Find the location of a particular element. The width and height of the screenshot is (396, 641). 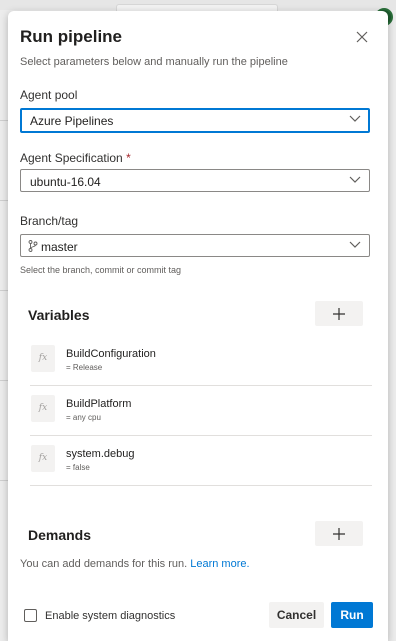

variable-name: BuildConfiguration is located at coordinates (111, 354).